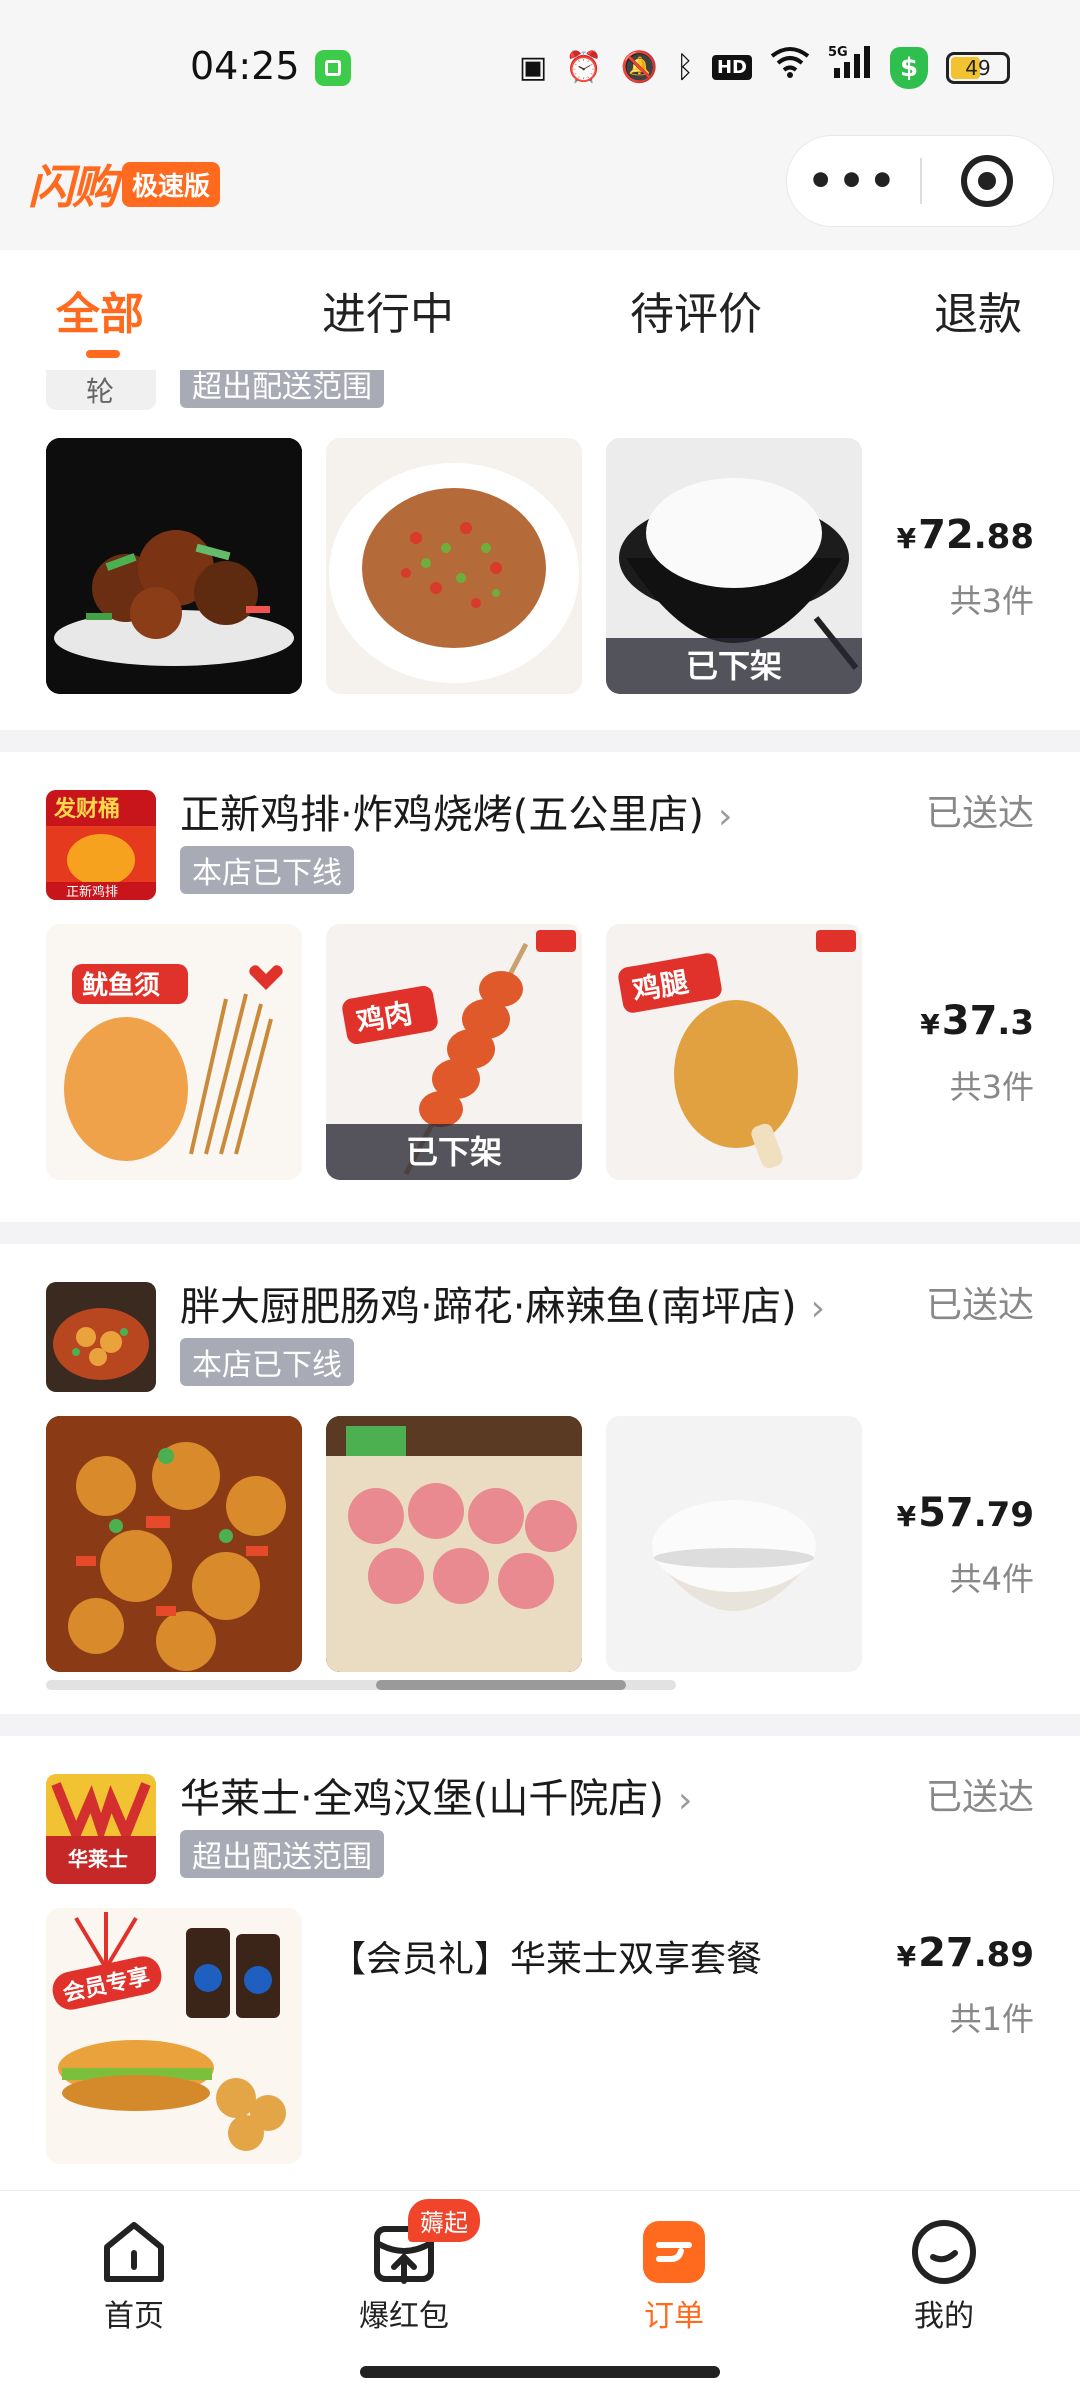 This screenshot has height=2400, width=1080. I want to click on active-tab-indicator, so click(103, 354).